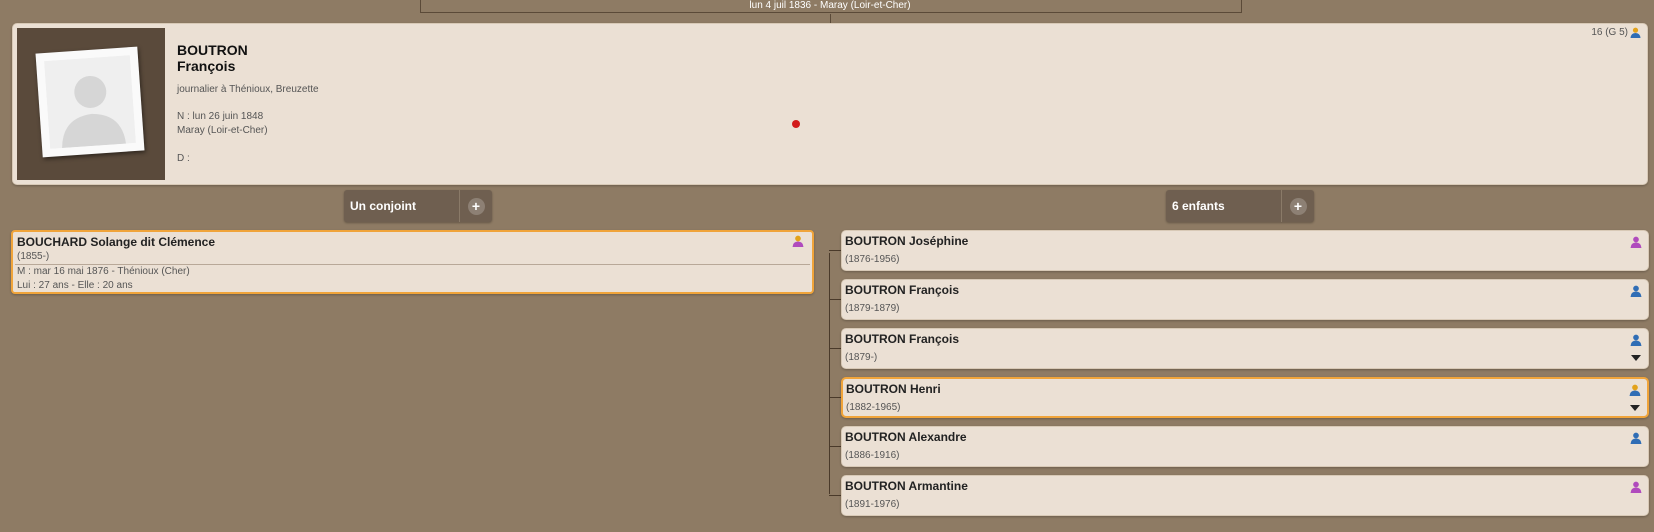 The image size is (1654, 532). What do you see at coordinates (206, 66) in the screenshot?
I see `person-given-name: François` at bounding box center [206, 66].